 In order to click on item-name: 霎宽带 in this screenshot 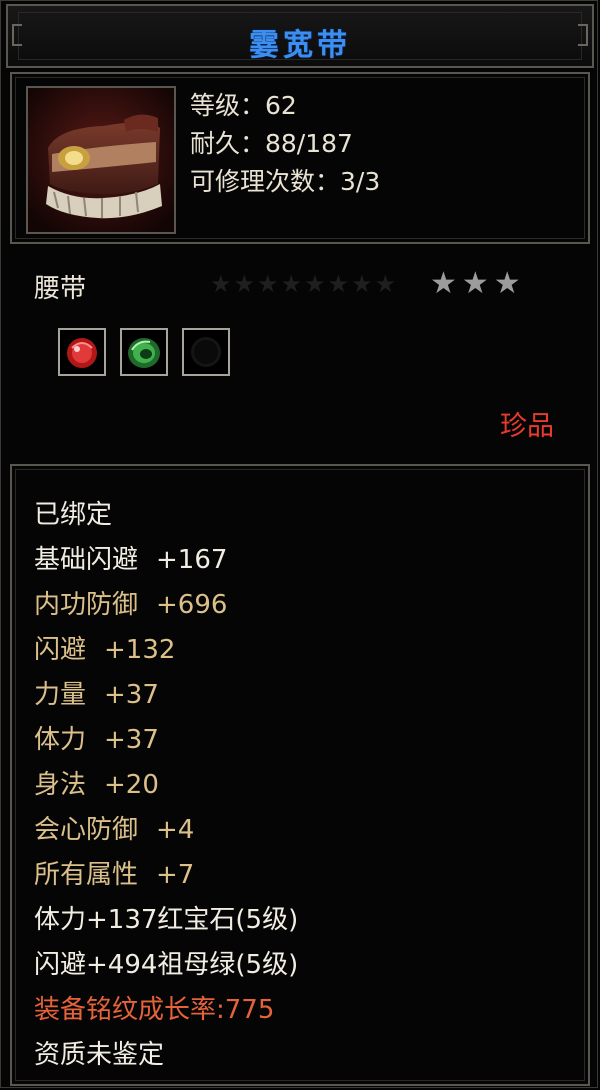, I will do `click(300, 45)`.